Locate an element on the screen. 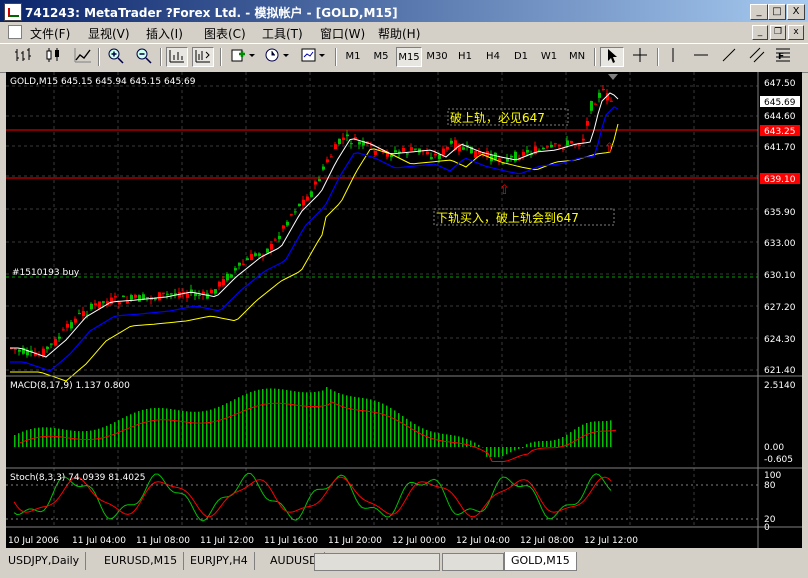 Image resolution: width=808 pixels, height=578 pixels. mdi-restore-button: ❐ is located at coordinates (778, 32).